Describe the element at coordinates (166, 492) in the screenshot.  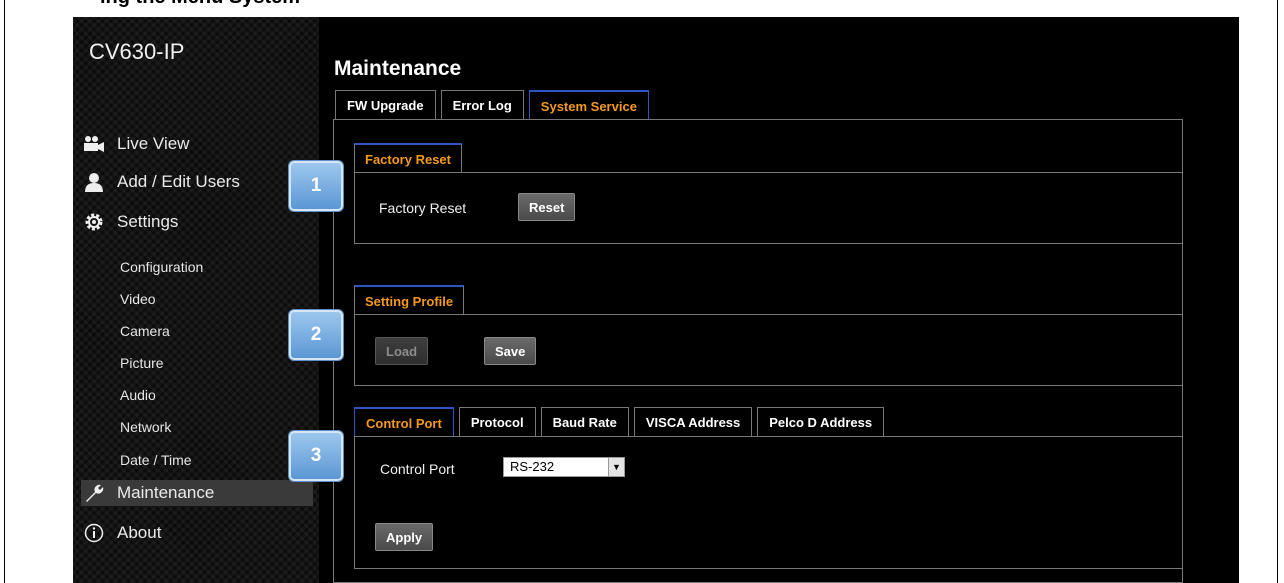
I see `sidebar-item-label: Maintenance` at that location.